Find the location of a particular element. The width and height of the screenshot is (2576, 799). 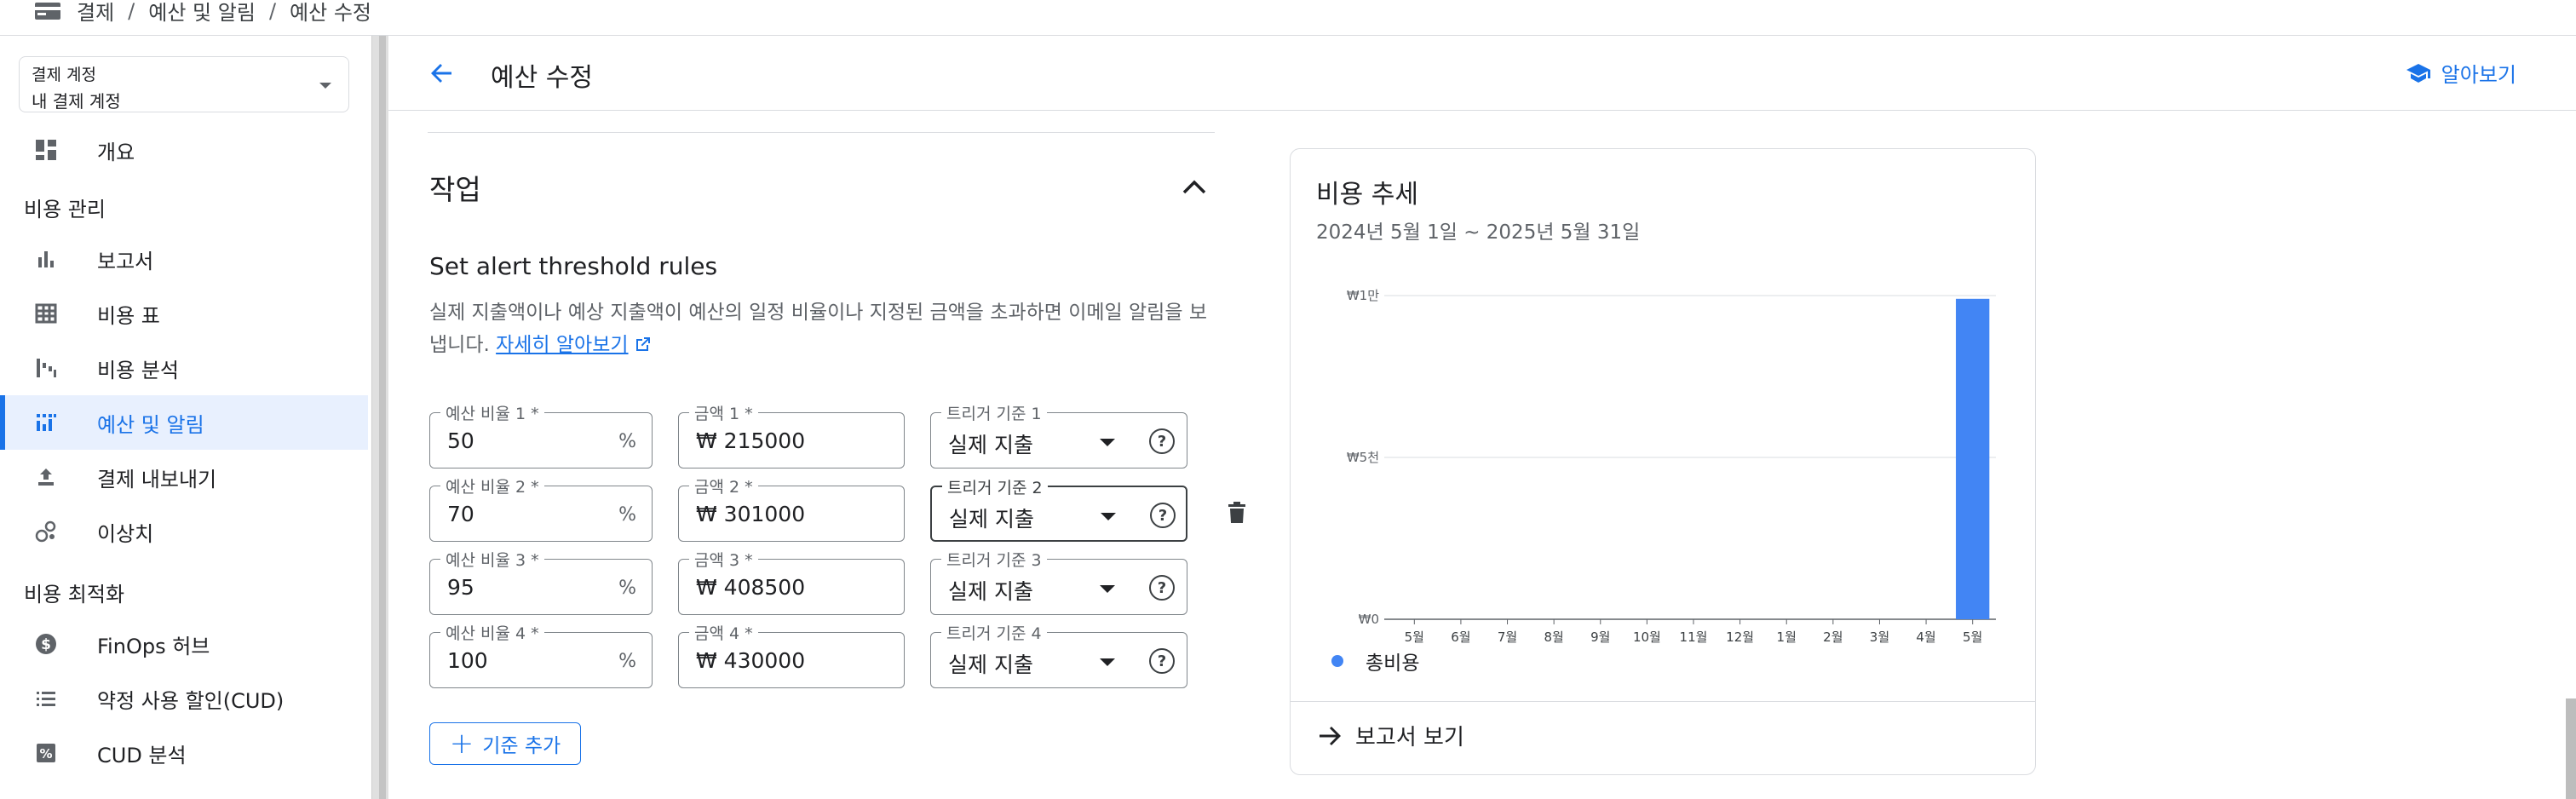

add-rule-button: + 기준 추가 is located at coordinates (505, 743).